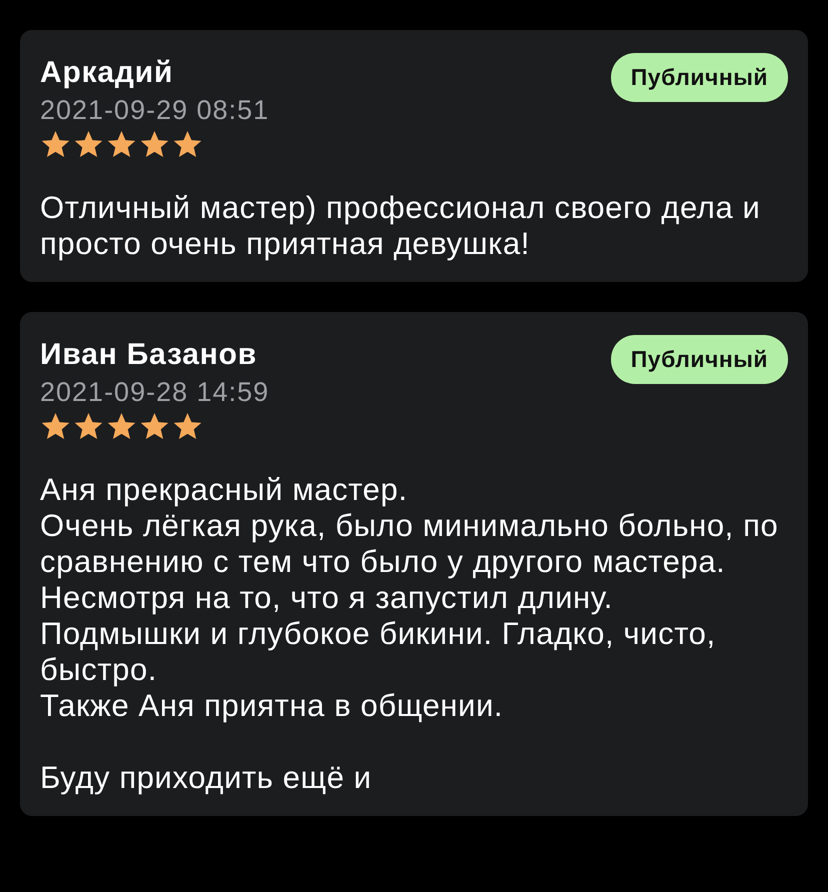 This screenshot has width=828, height=892. What do you see at coordinates (107, 73) in the screenshot?
I see `reviewer-name: Аркадий` at bounding box center [107, 73].